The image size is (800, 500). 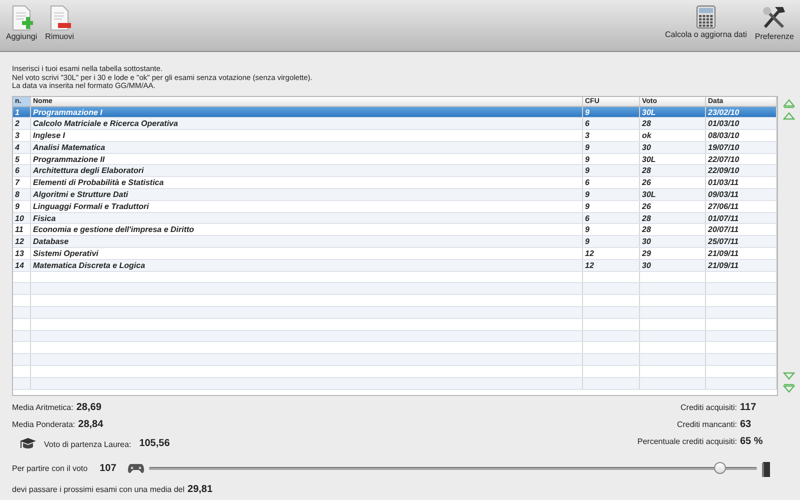 What do you see at coordinates (44, 218) in the screenshot?
I see `table-cell: Fisica` at bounding box center [44, 218].